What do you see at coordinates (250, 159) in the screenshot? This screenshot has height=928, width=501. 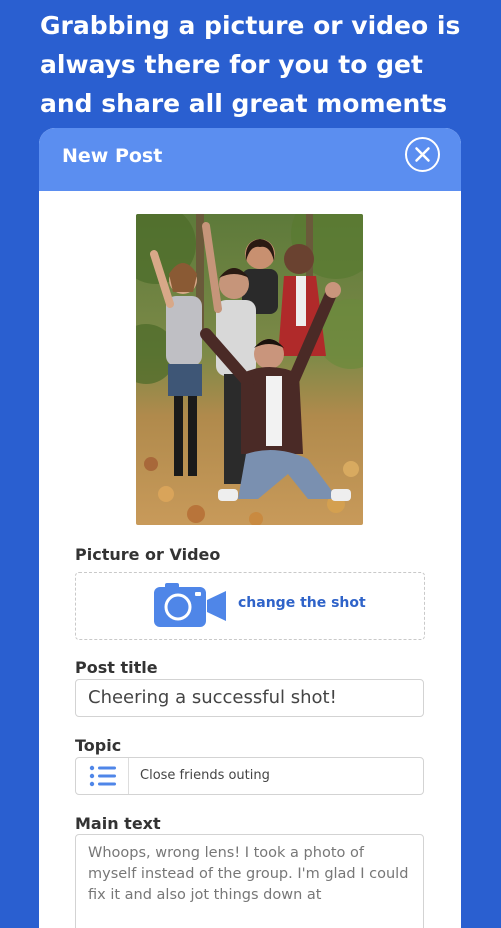 I see `dialog-header: New Post` at bounding box center [250, 159].